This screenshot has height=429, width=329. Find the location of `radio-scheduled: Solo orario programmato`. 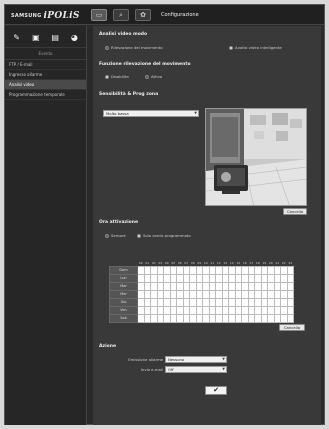

radio-scheduled: Solo orario programmato is located at coordinates (164, 235).